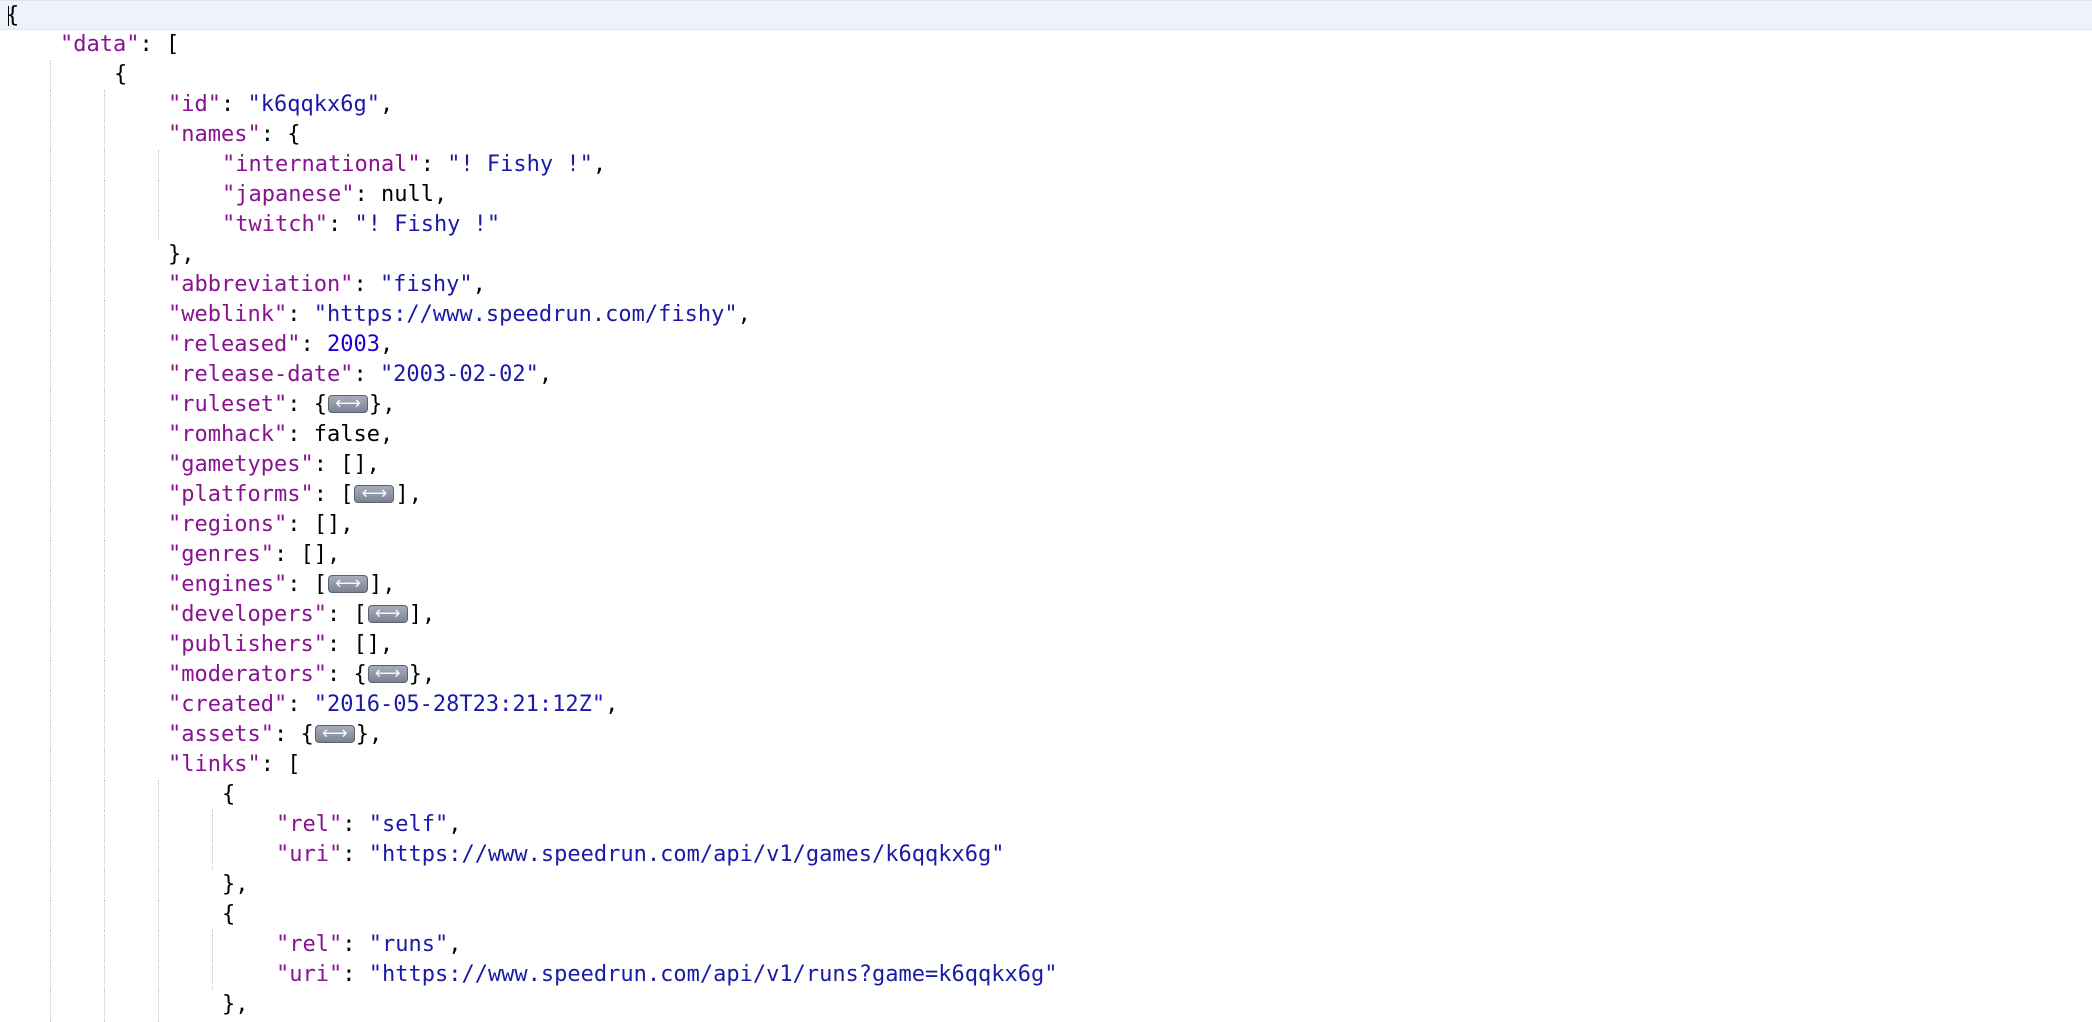  Describe the element at coordinates (1046, 105) in the screenshot. I see `json-line: "id": "k6qqkx6g",` at that location.